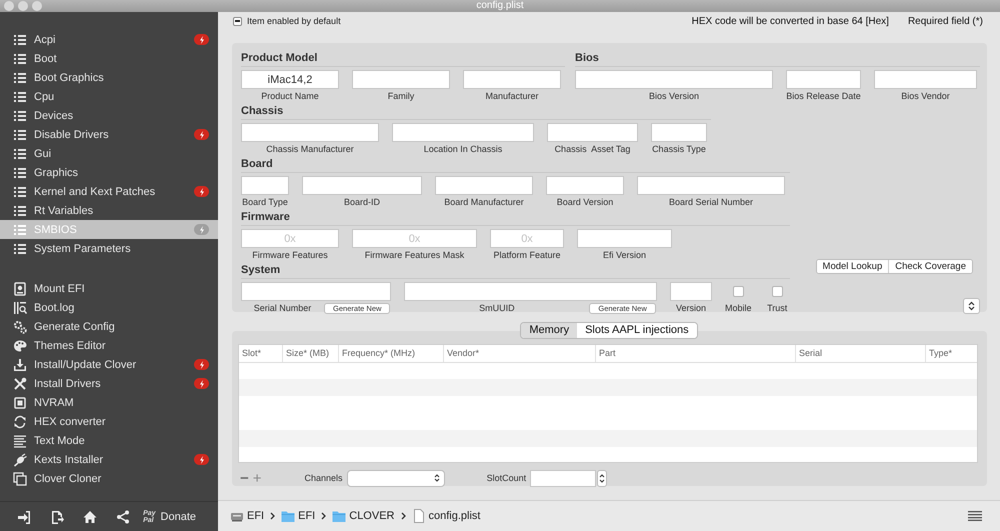 The width and height of the screenshot is (1000, 531). Describe the element at coordinates (109, 459) in the screenshot. I see `sidebar-item: Kexts Installer` at that location.